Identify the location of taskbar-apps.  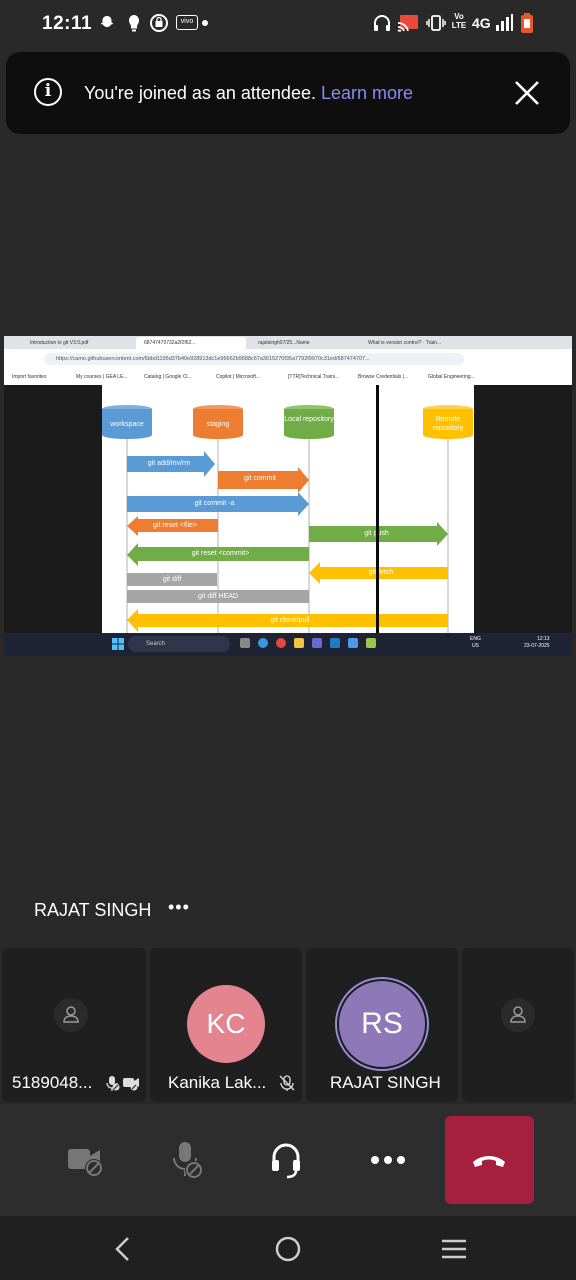
(315, 644).